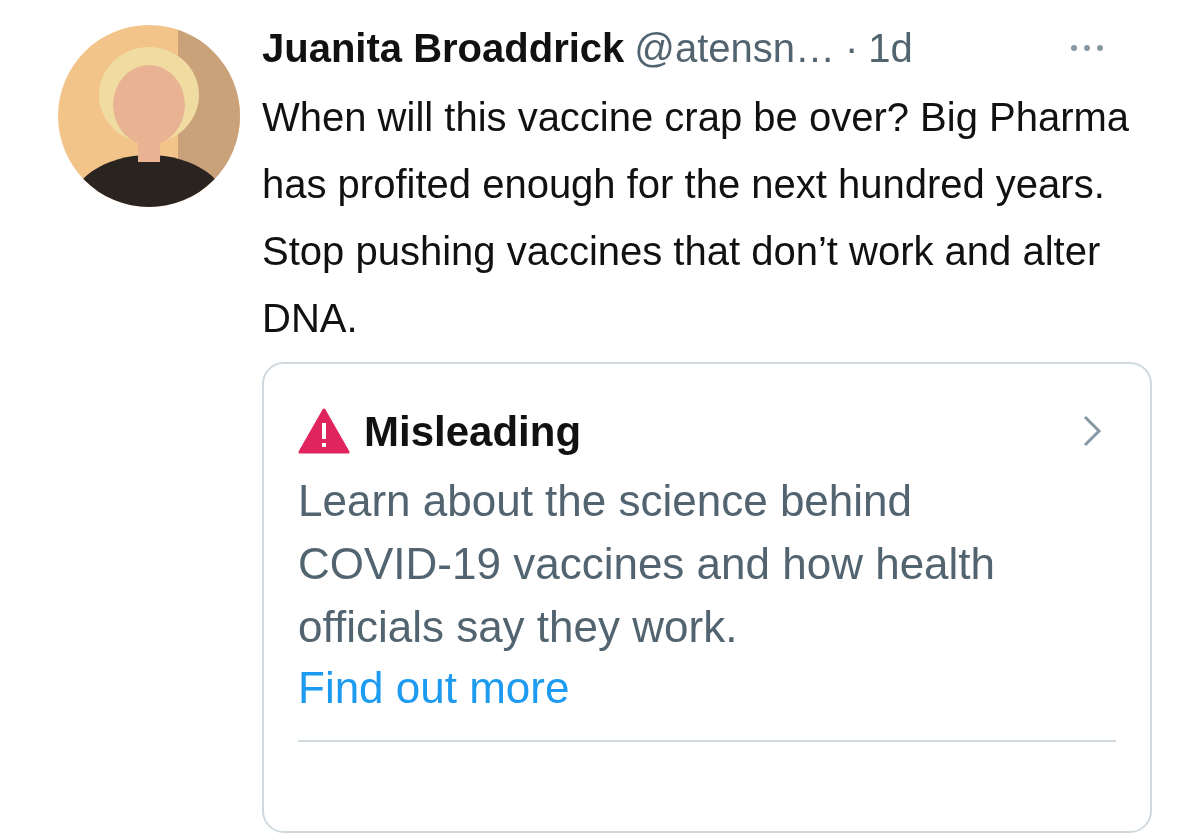 The height and width of the screenshot is (833, 1200). What do you see at coordinates (1092, 431) in the screenshot?
I see `chevron-icon` at bounding box center [1092, 431].